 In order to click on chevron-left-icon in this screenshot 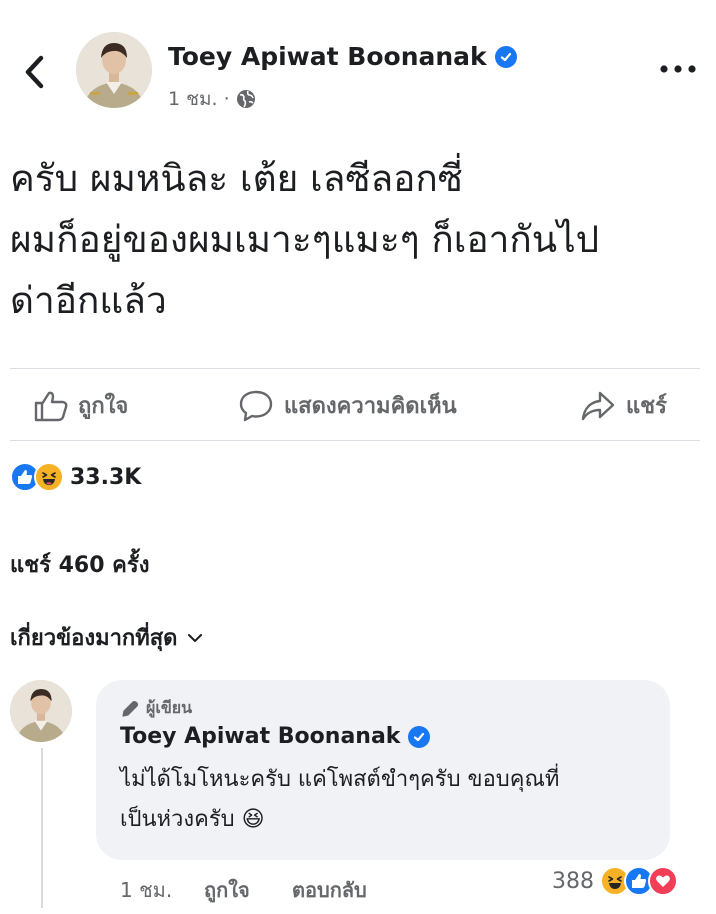, I will do `click(34, 72)`.